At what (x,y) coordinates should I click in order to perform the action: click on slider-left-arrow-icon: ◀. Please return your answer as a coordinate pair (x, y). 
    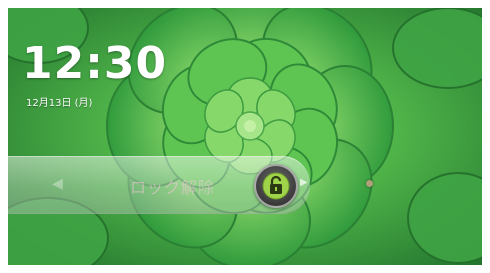
    Looking at the image, I should click on (57, 184).